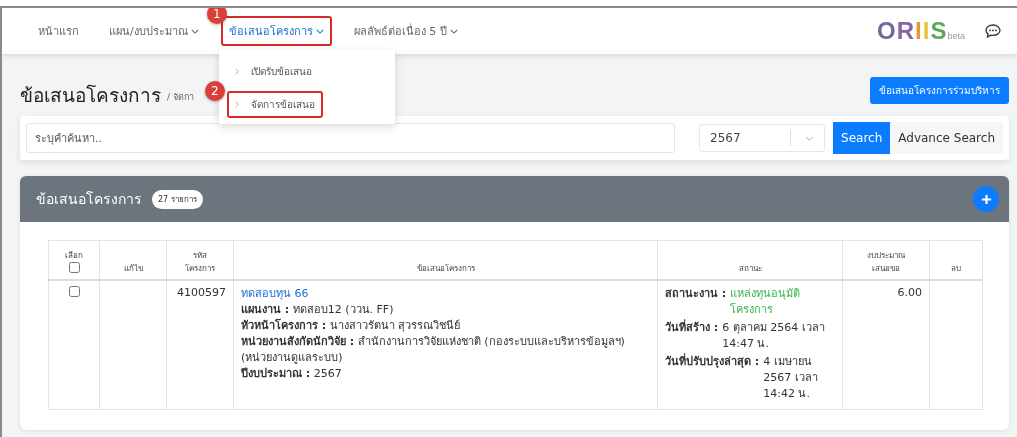  Describe the element at coordinates (956, 260) in the screenshot. I see `column-header: ลบ` at that location.